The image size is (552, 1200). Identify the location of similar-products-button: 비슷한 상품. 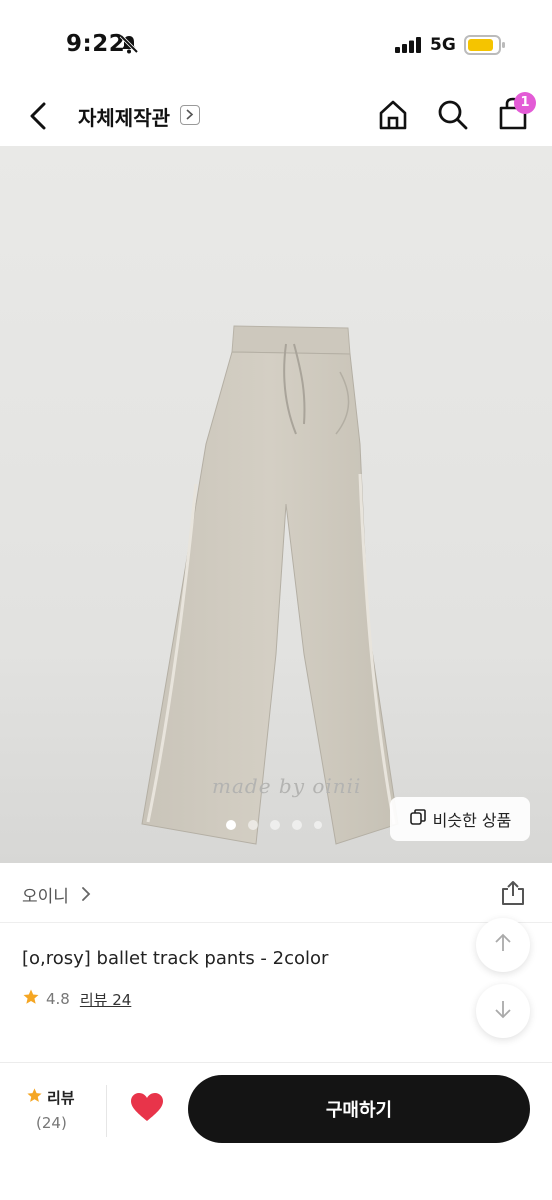
(460, 819).